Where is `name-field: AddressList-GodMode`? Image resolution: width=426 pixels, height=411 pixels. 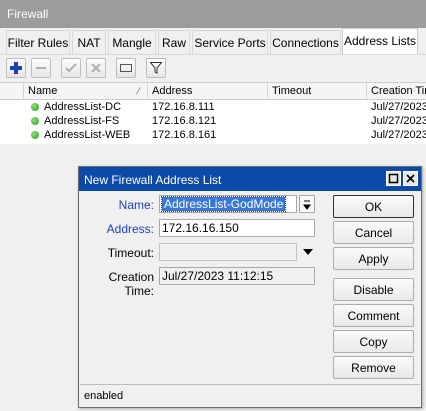 name-field: AddressList-GodMode is located at coordinates (228, 204).